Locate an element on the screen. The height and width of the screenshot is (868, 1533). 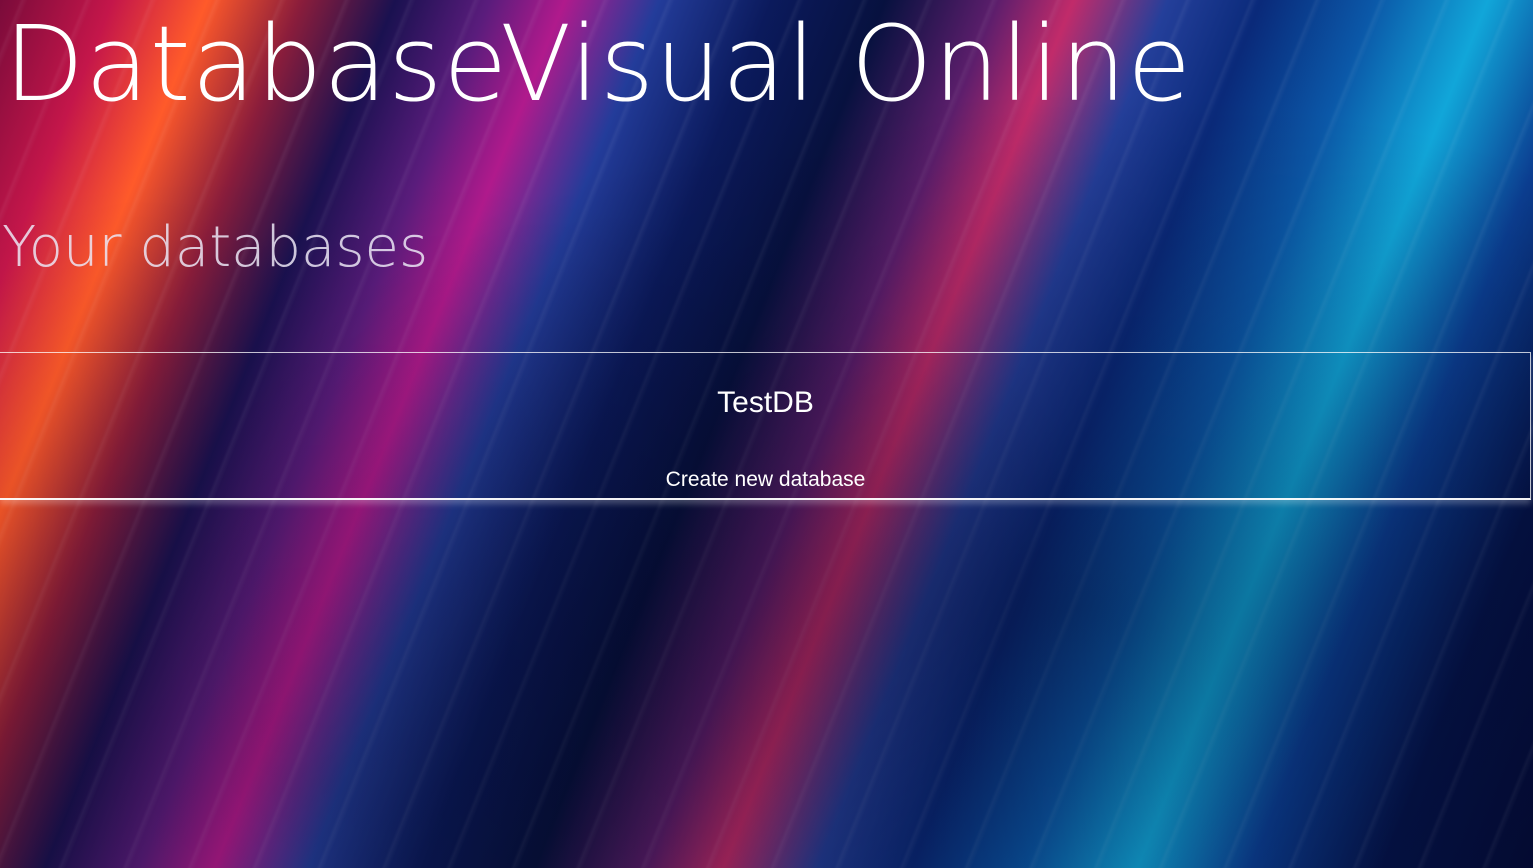
databases-heading: Your databases is located at coordinates (215, 247).